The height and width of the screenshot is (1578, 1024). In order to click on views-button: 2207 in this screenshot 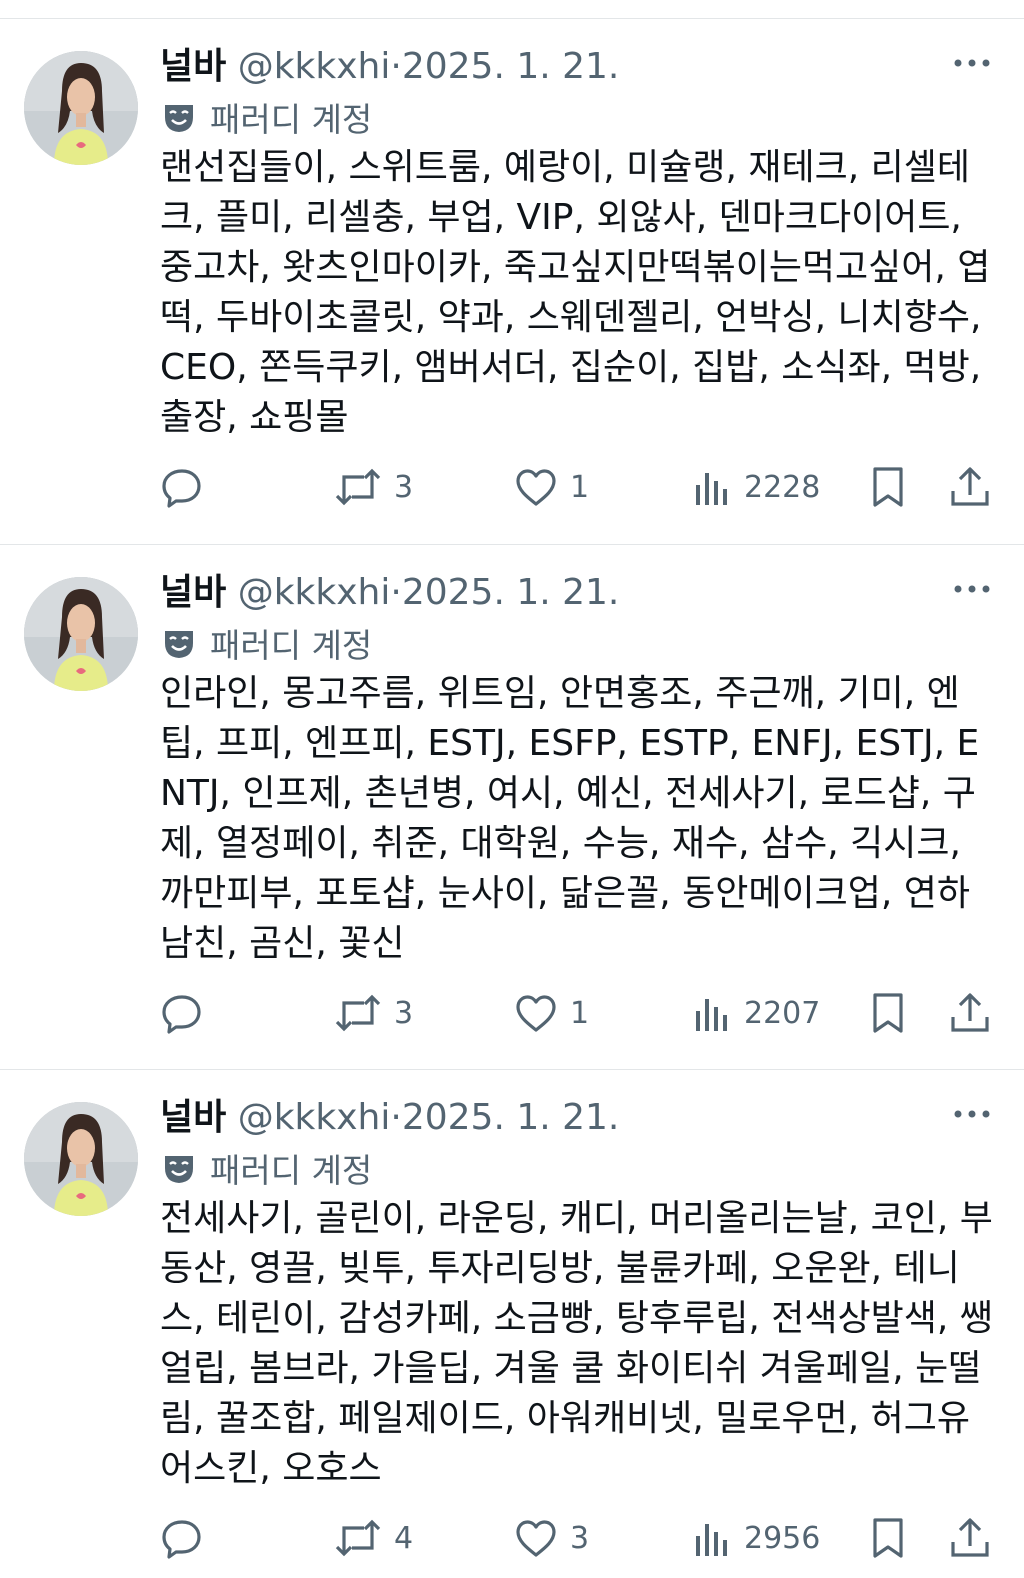, I will do `click(756, 1013)`.